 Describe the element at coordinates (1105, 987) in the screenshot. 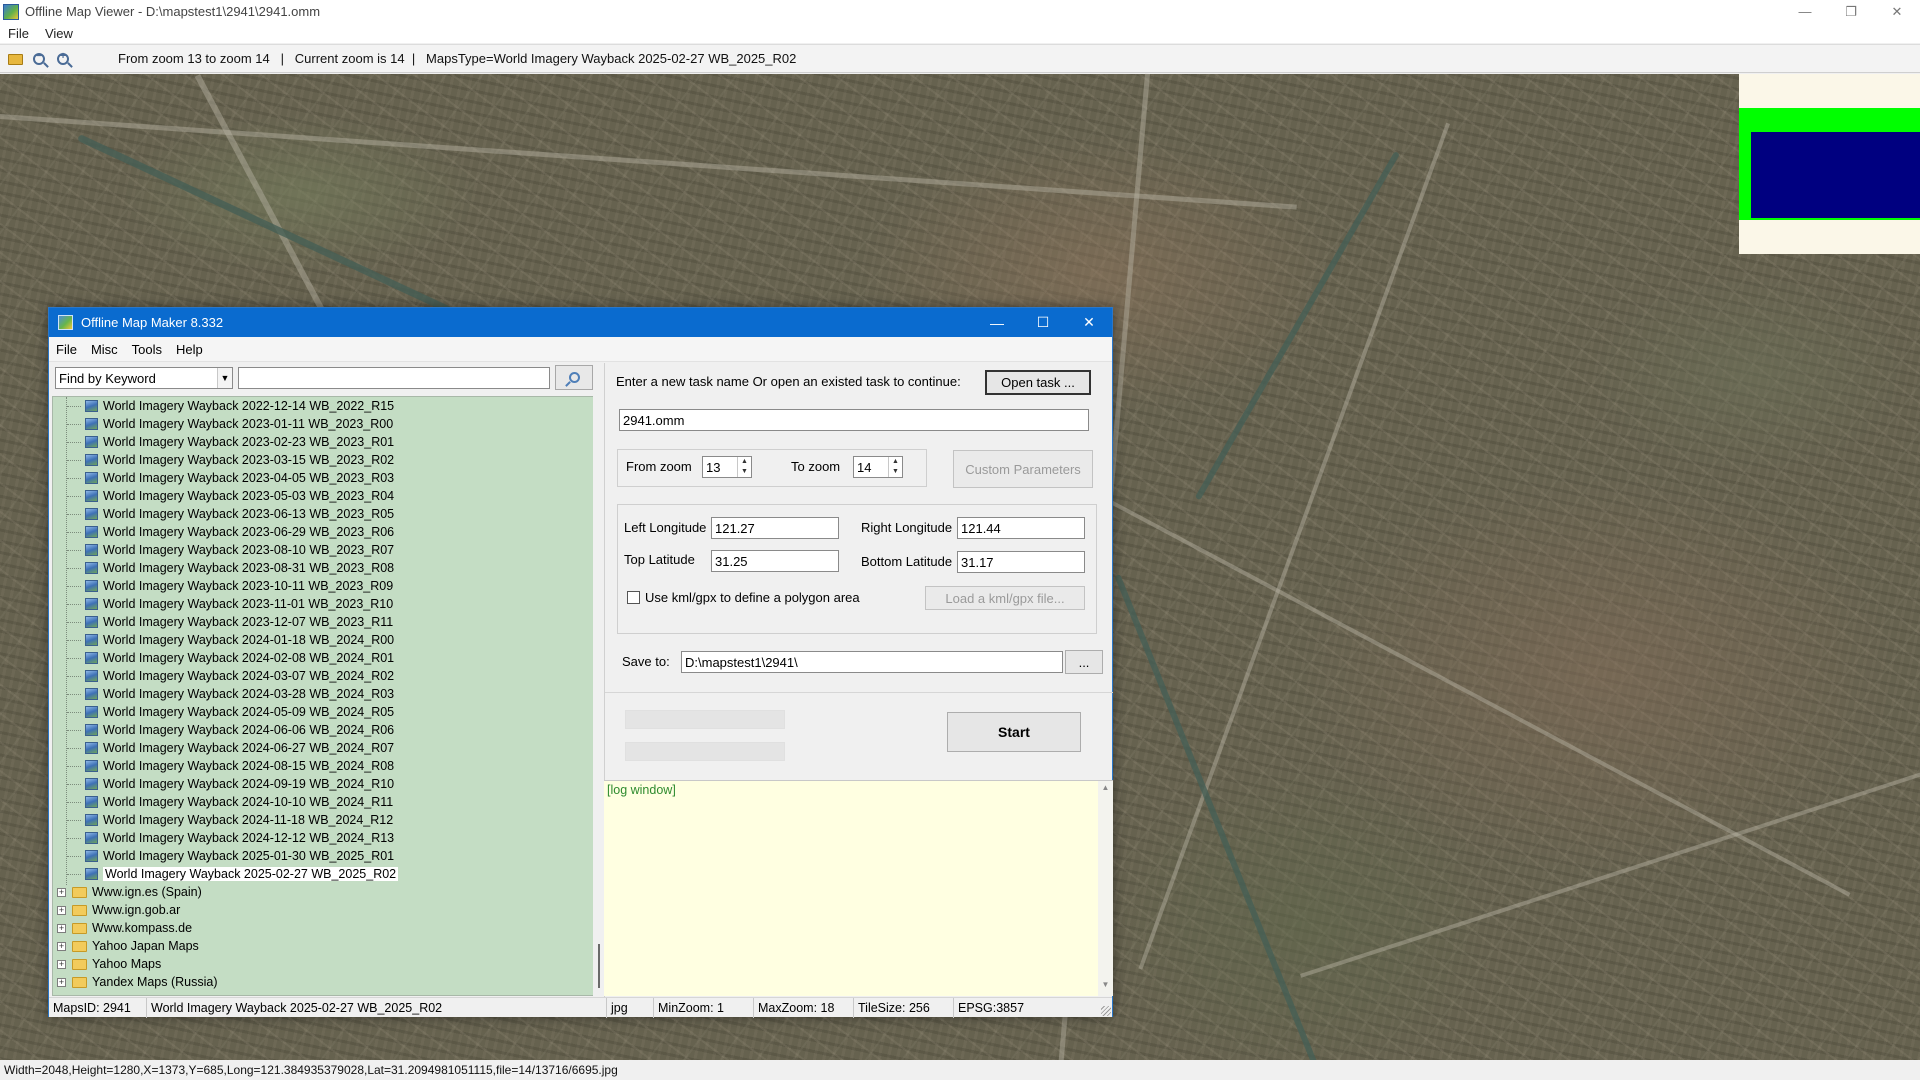

I see `scroll-down-icon: ▼` at that location.